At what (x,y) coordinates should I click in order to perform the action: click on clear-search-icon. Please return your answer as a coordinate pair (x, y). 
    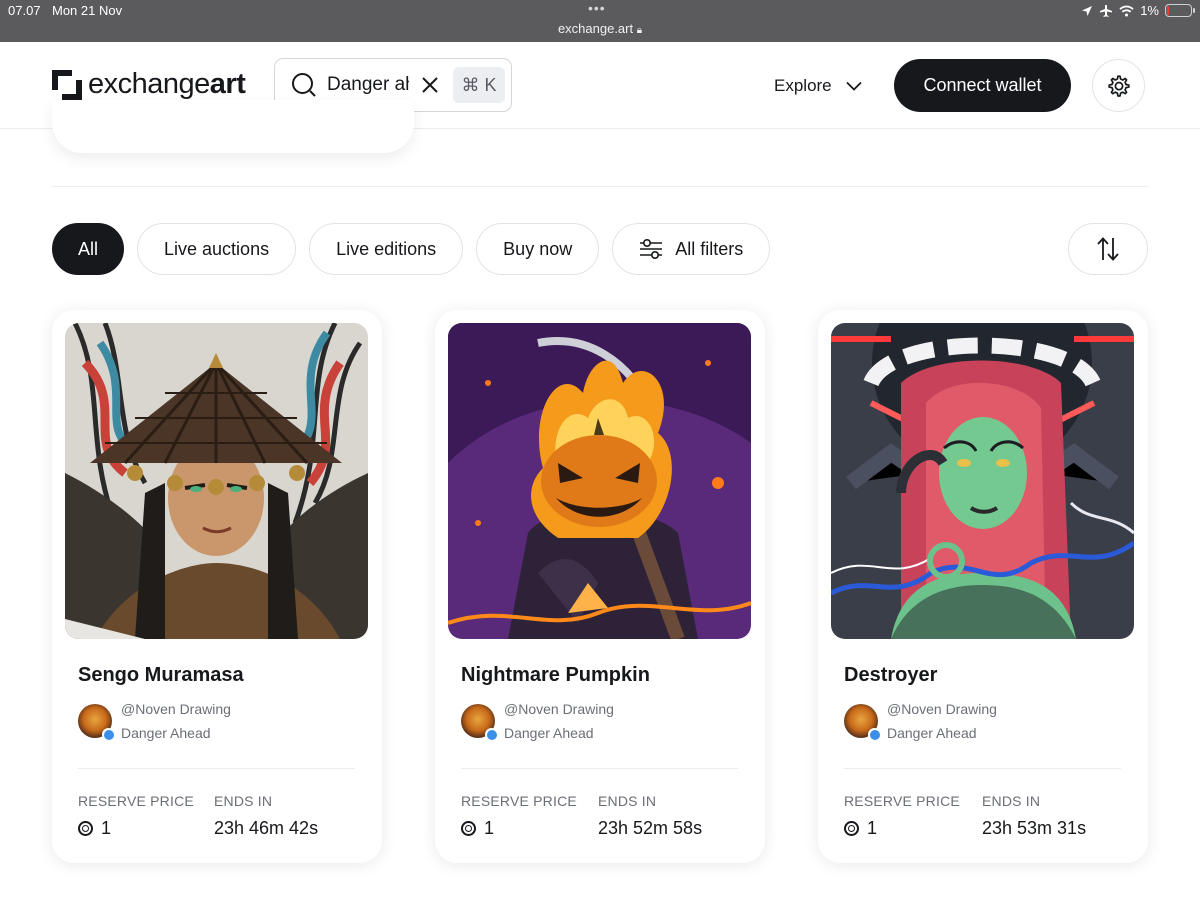
    Looking at the image, I should click on (430, 85).